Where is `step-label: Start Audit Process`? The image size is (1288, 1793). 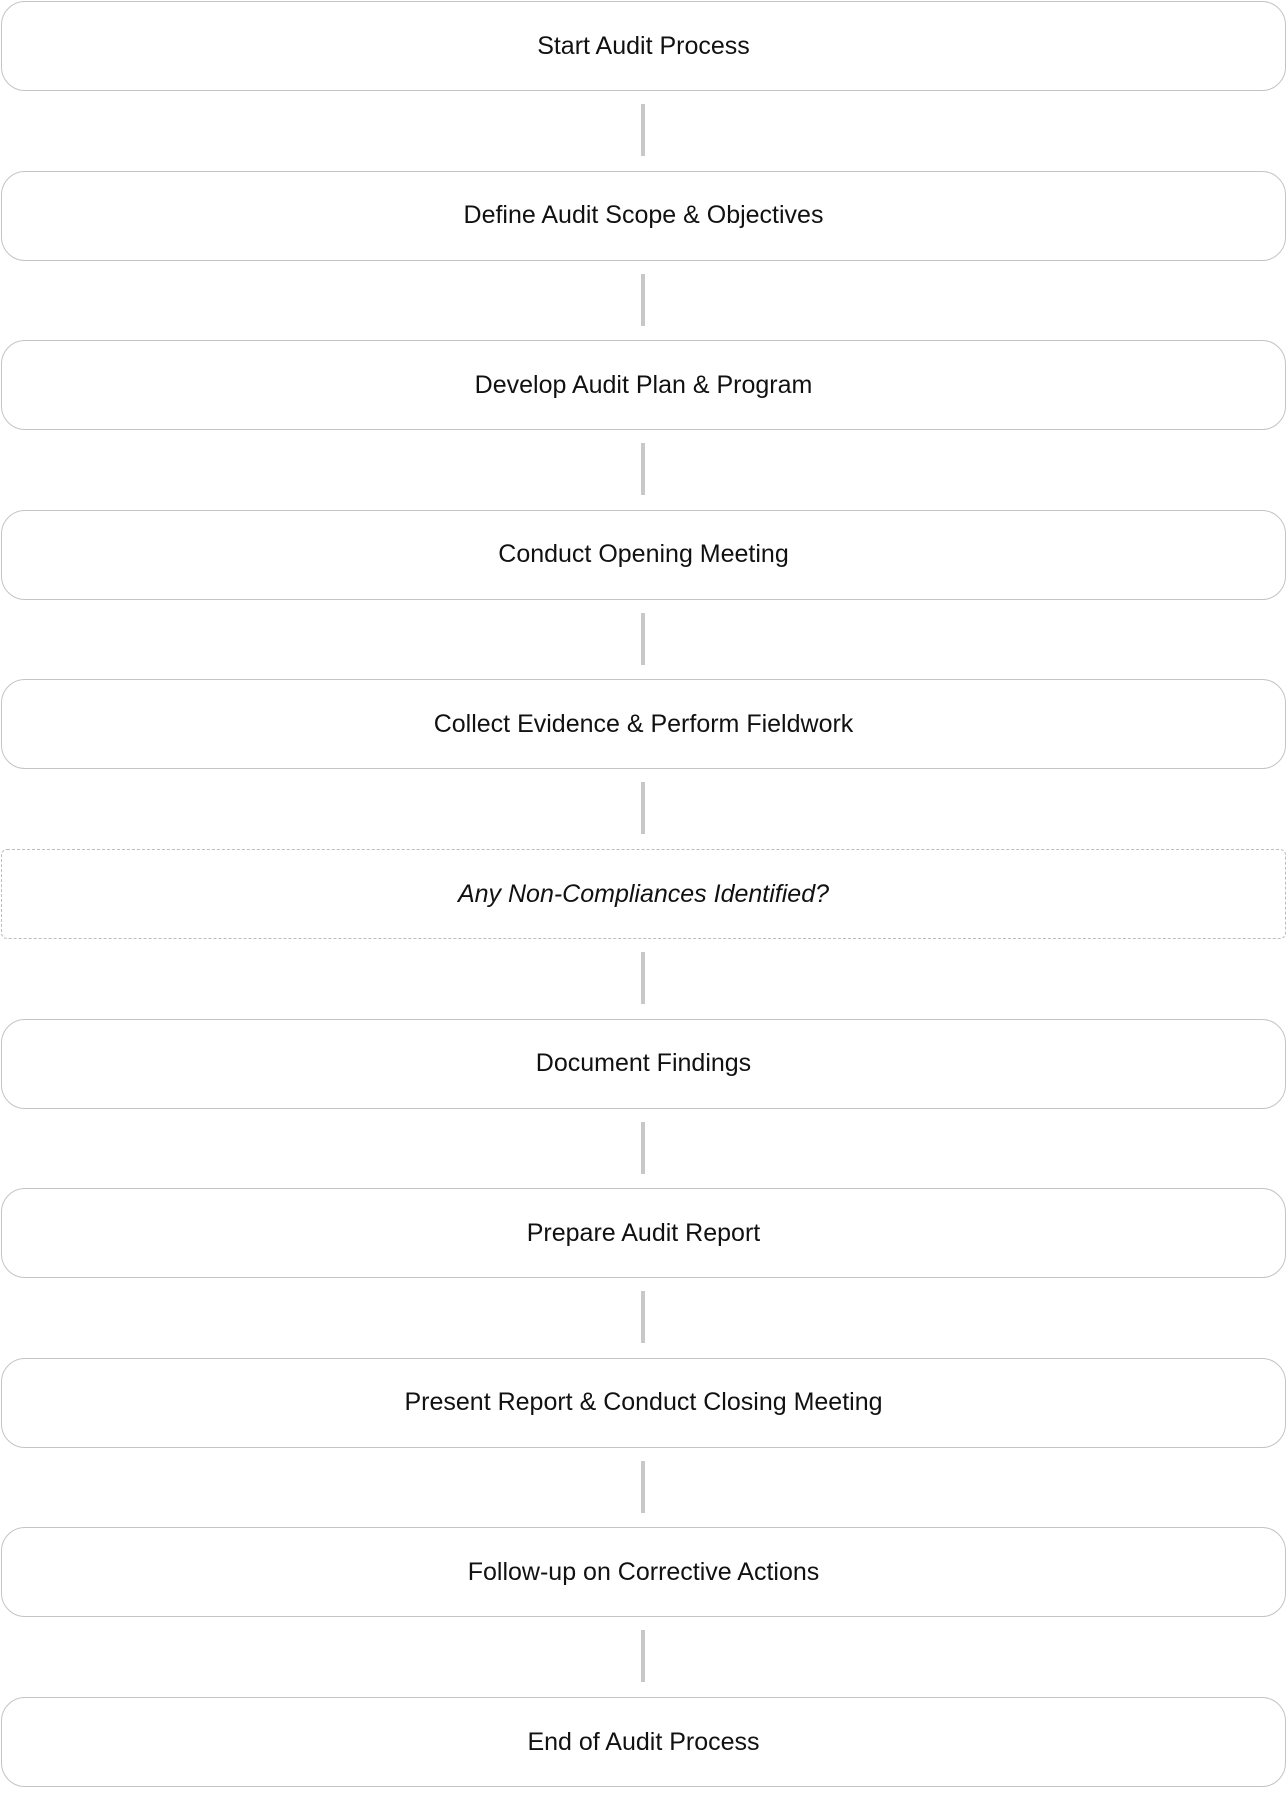
step-label: Start Audit Process is located at coordinates (643, 45).